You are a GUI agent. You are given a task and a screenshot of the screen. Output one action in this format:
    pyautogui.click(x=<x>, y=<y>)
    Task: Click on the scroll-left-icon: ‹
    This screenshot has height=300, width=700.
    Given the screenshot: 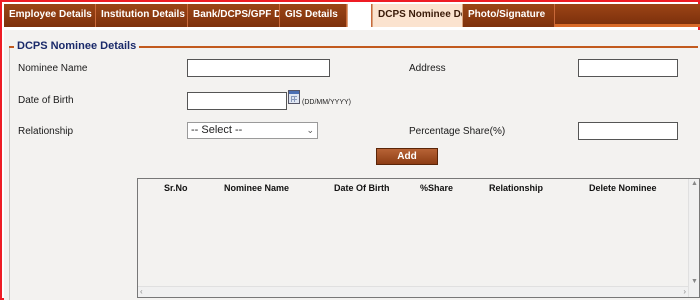 What is the action you would take?
    pyautogui.click(x=141, y=291)
    